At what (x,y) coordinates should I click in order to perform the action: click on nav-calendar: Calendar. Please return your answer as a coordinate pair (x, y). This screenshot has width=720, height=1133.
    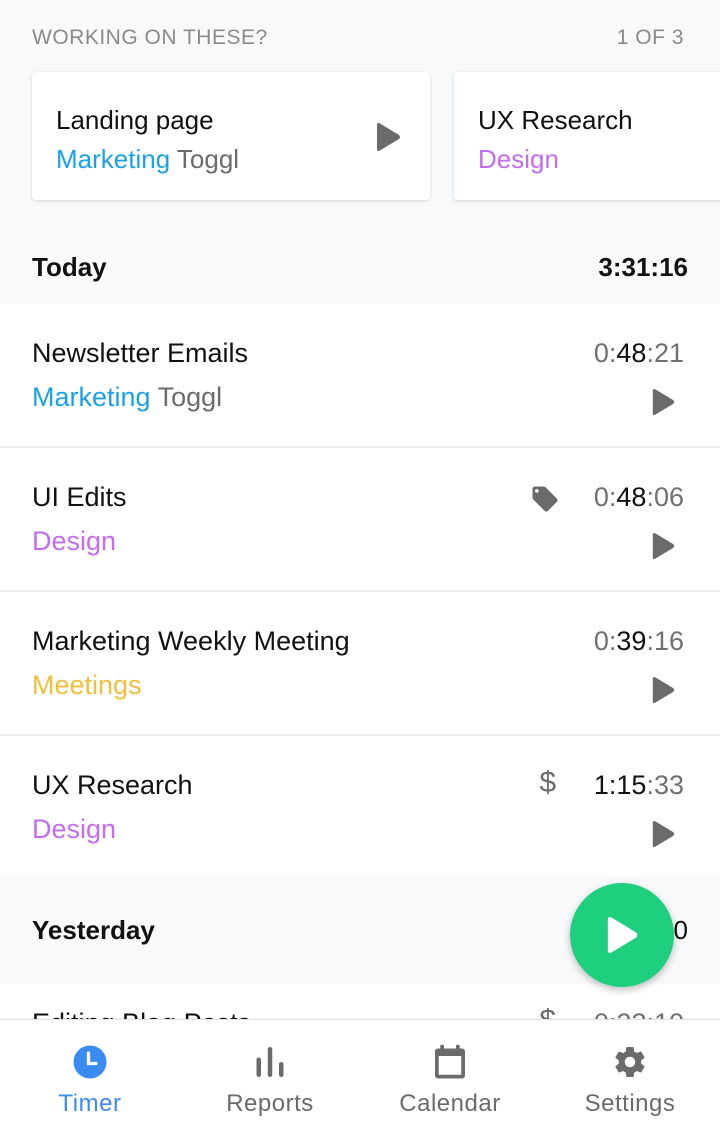
    Looking at the image, I should click on (450, 1076).